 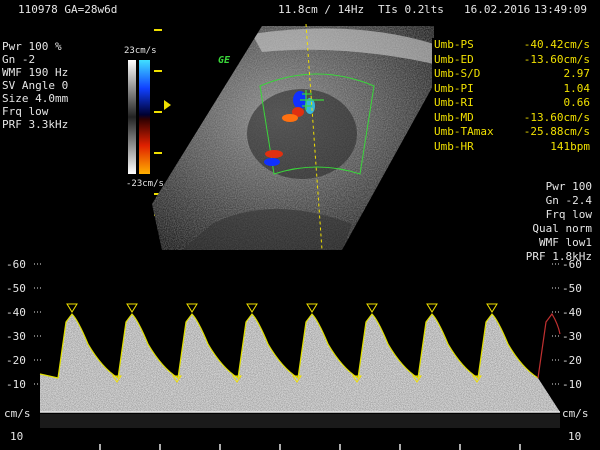 What do you see at coordinates (575, 413) in the screenshot?
I see `unit-label-right: cm/s` at bounding box center [575, 413].